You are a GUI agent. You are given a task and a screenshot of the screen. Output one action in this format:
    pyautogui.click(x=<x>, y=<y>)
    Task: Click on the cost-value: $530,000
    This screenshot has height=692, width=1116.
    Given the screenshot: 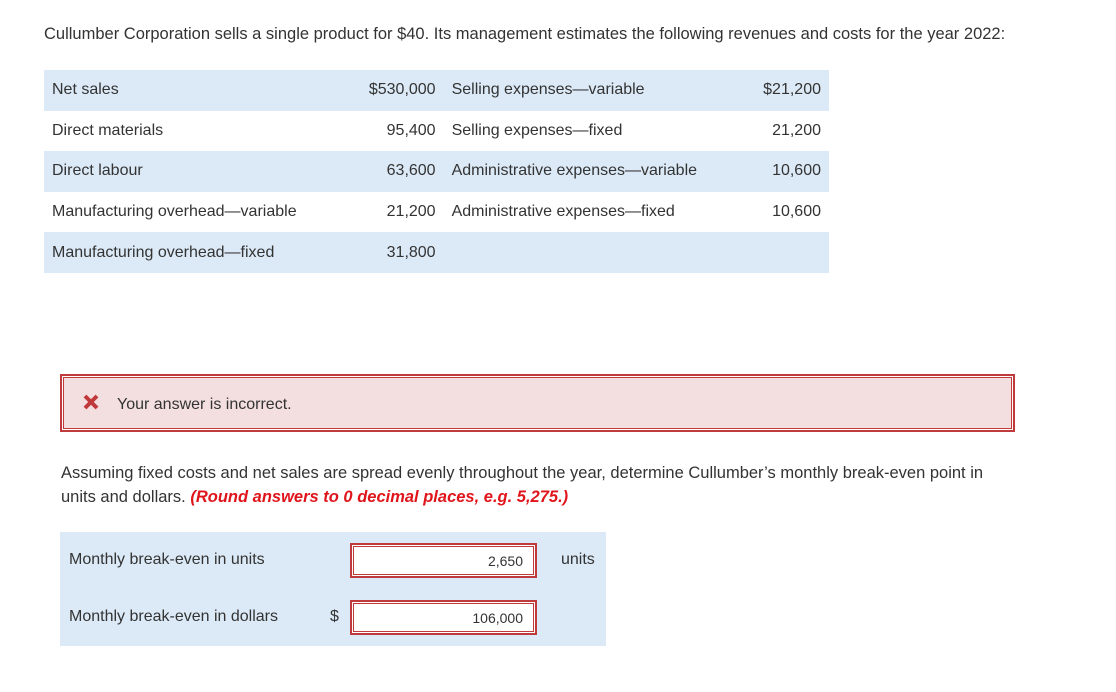 What is the action you would take?
    pyautogui.click(x=389, y=90)
    